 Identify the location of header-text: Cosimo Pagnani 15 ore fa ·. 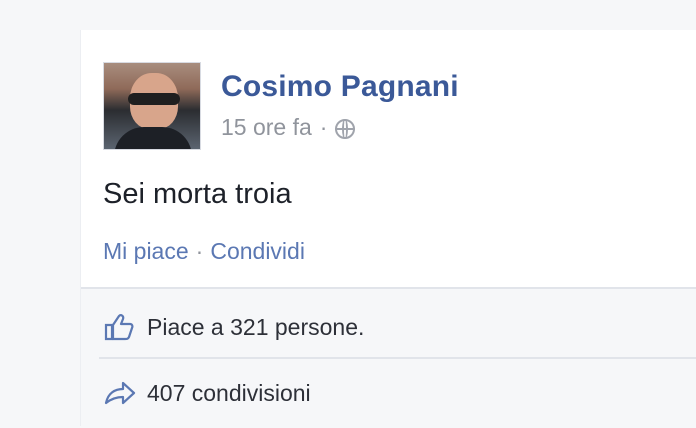
(340, 101).